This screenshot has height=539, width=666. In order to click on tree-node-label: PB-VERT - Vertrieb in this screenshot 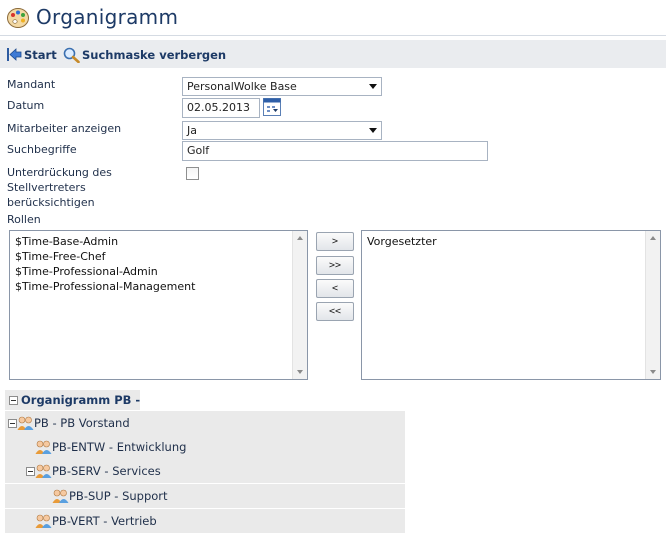, I will do `click(104, 521)`.